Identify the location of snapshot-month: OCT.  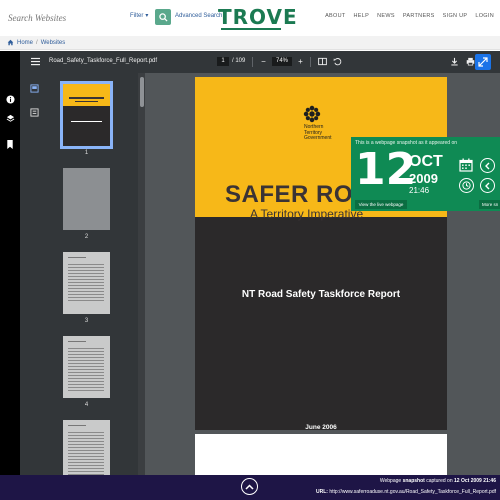
(426, 161).